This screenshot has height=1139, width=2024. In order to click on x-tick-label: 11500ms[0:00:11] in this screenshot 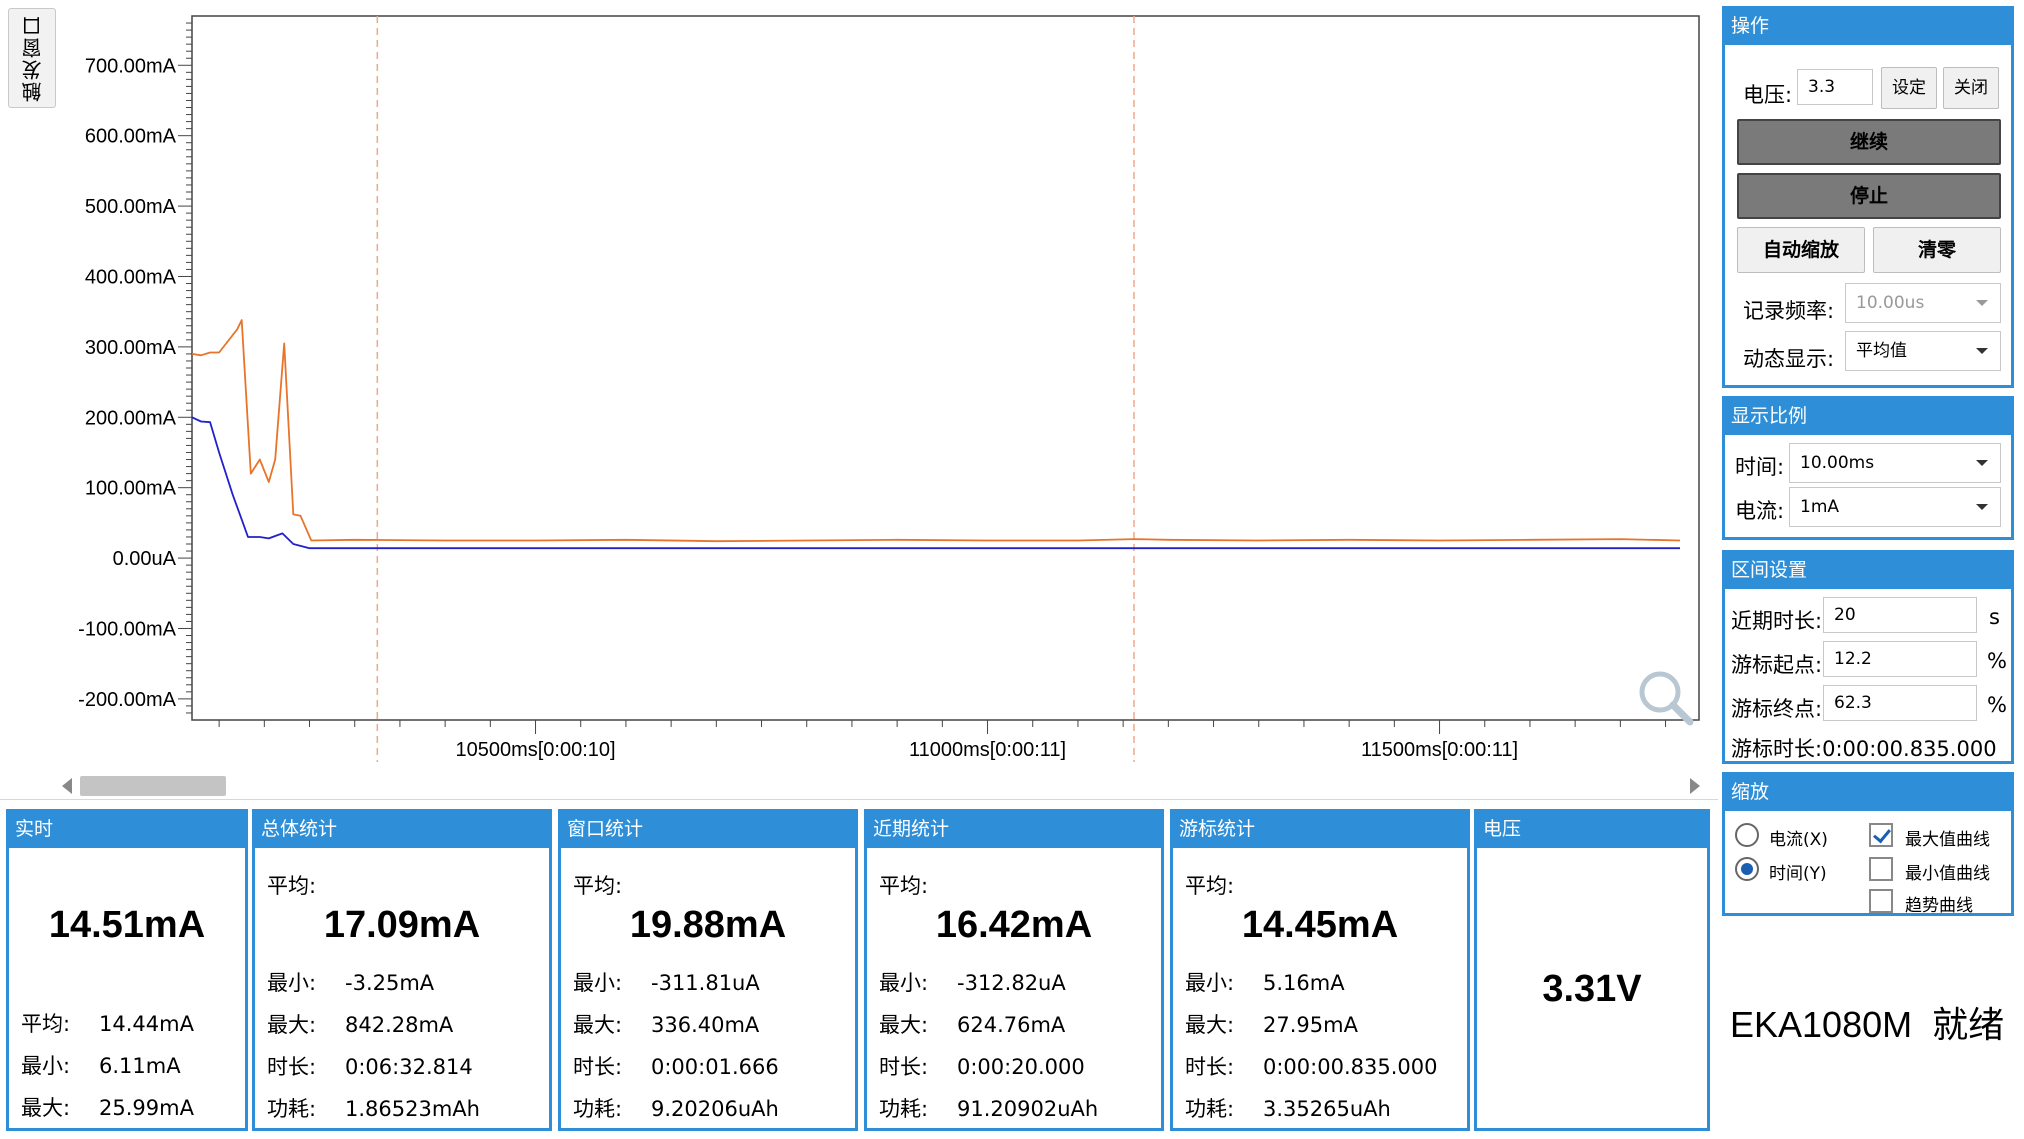, I will do `click(1439, 750)`.